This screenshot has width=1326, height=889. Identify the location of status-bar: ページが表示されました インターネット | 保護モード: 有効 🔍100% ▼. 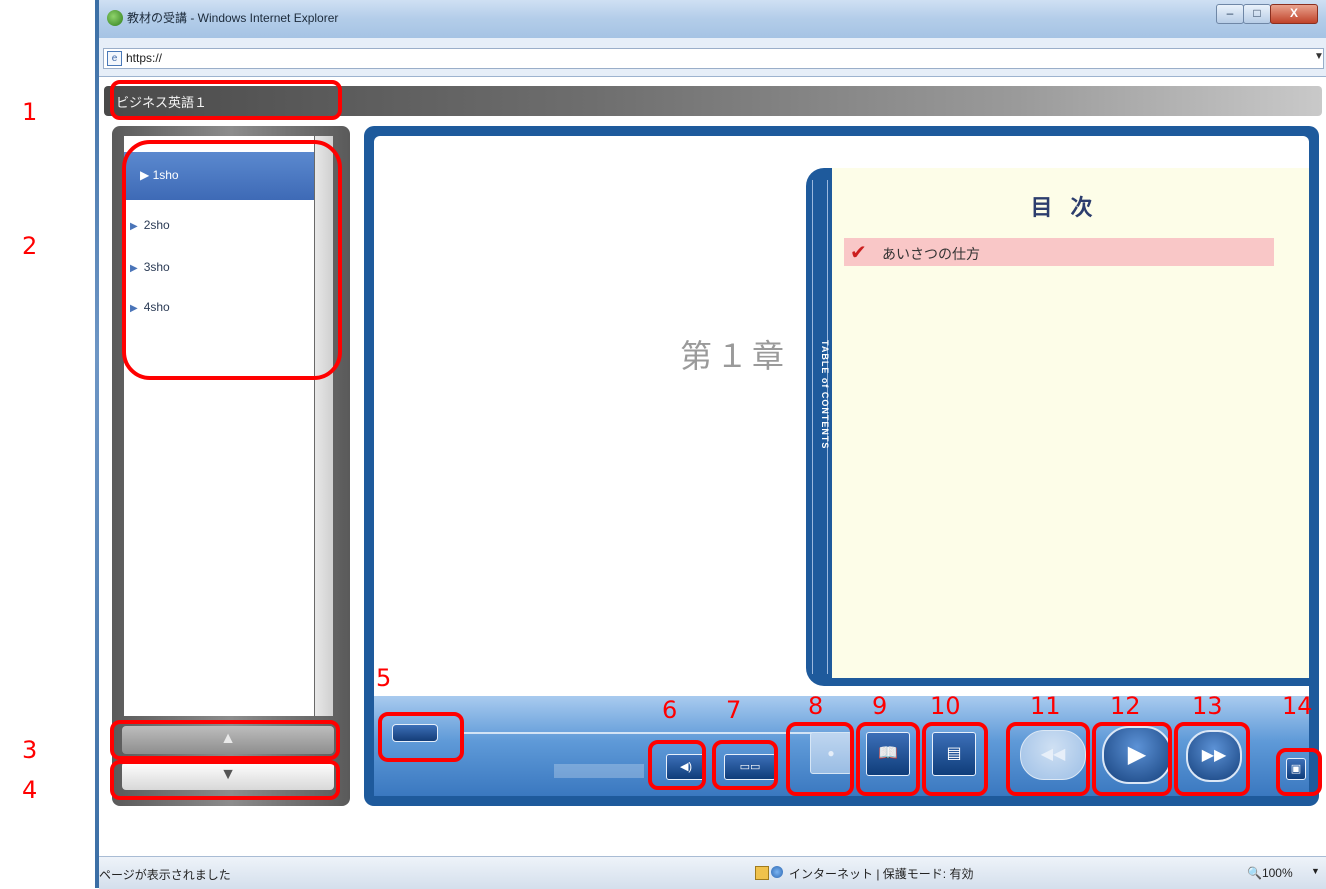
(712, 872).